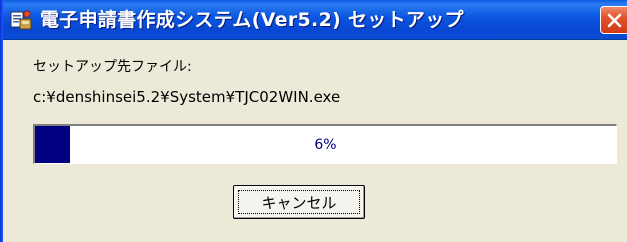  What do you see at coordinates (1, 121) in the screenshot?
I see `window-left-border` at bounding box center [1, 121].